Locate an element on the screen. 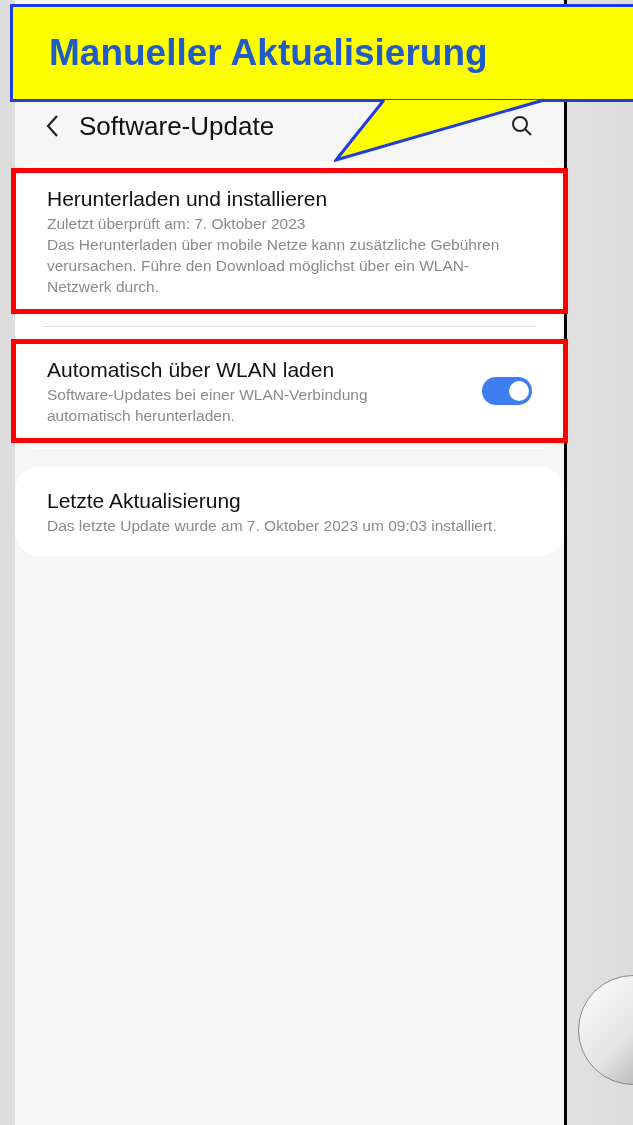 The width and height of the screenshot is (633, 1125). setting-title: Herunterladen und installieren is located at coordinates (188, 199).